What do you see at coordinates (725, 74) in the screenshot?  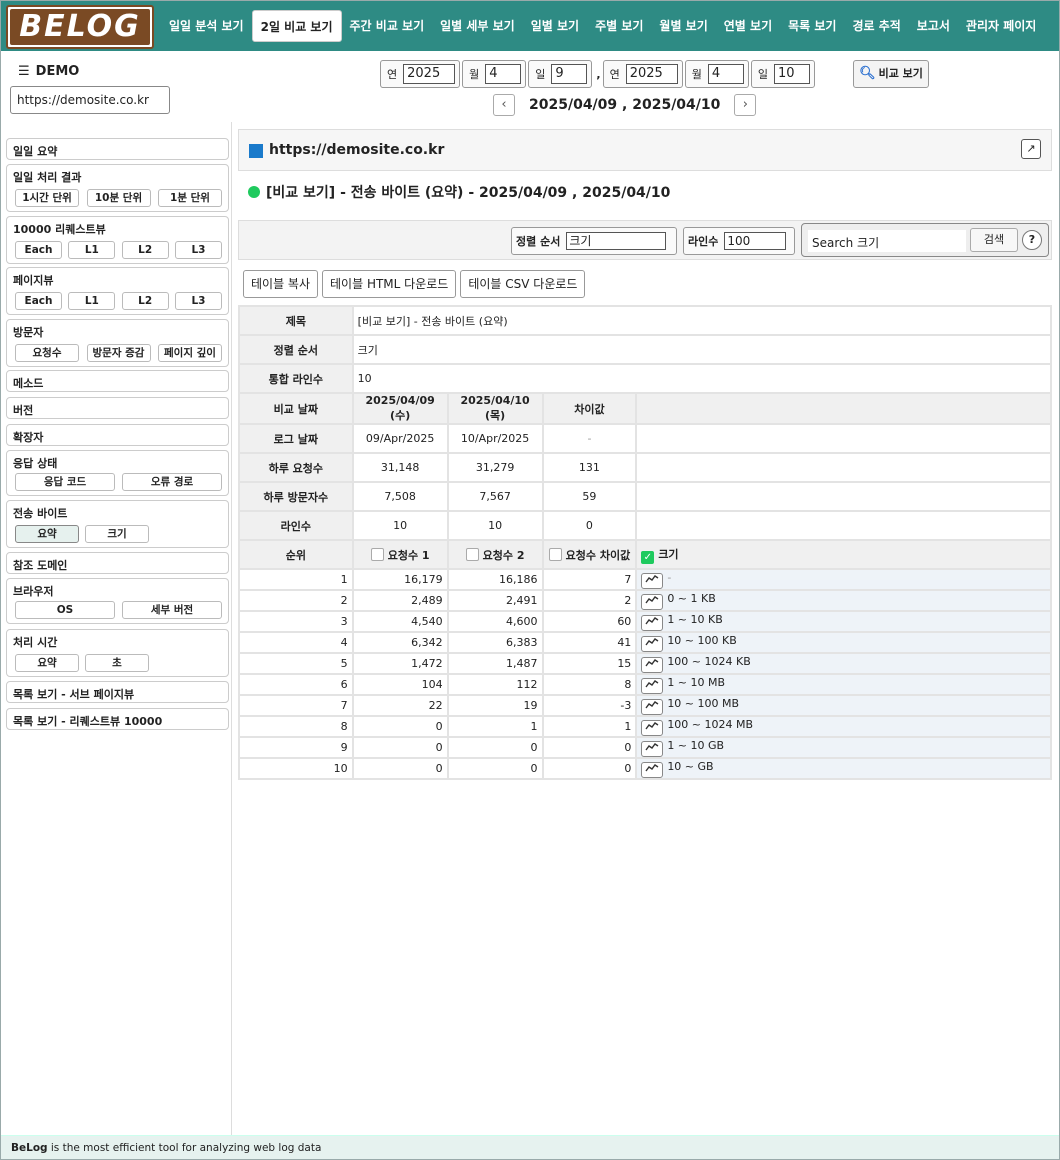 I see `date2-month-input: 4` at bounding box center [725, 74].